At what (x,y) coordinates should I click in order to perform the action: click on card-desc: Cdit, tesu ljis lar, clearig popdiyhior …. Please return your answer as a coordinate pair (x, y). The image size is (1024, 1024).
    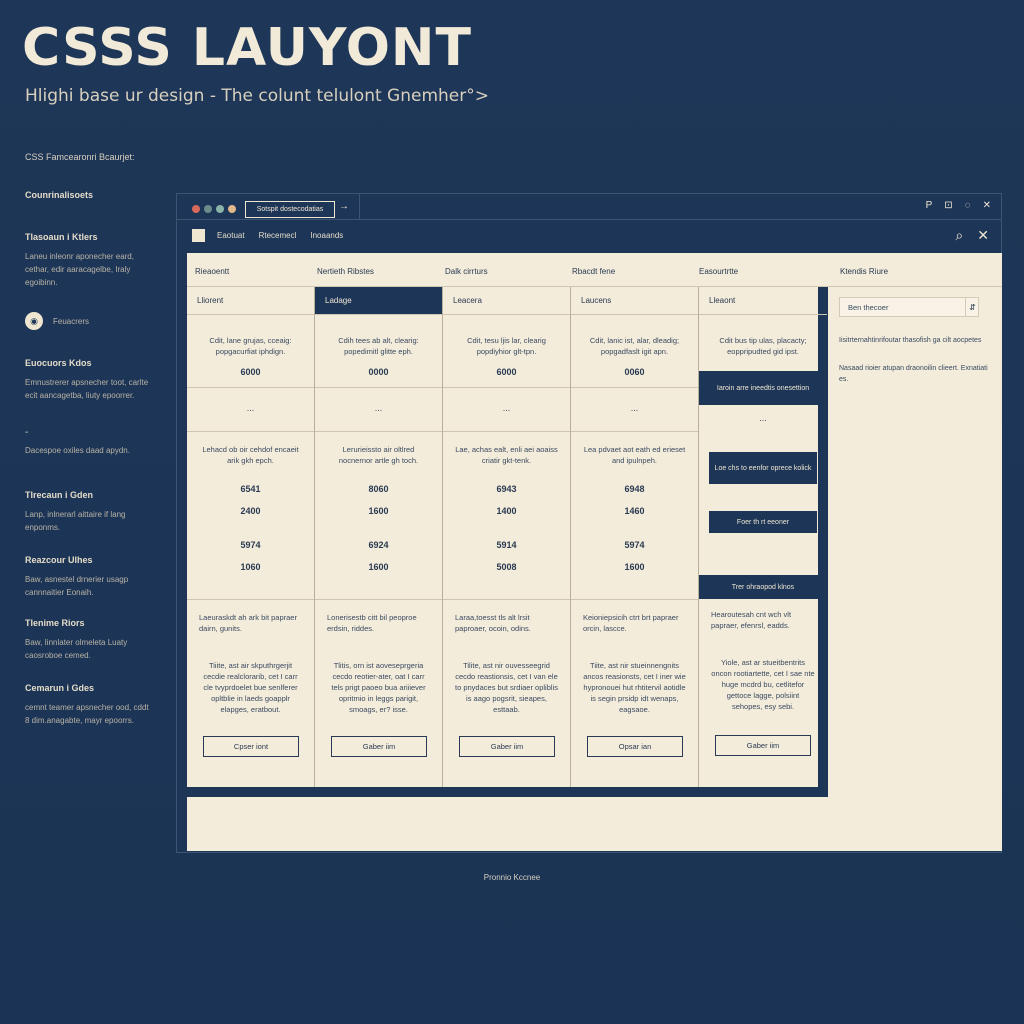
    Looking at the image, I should click on (506, 346).